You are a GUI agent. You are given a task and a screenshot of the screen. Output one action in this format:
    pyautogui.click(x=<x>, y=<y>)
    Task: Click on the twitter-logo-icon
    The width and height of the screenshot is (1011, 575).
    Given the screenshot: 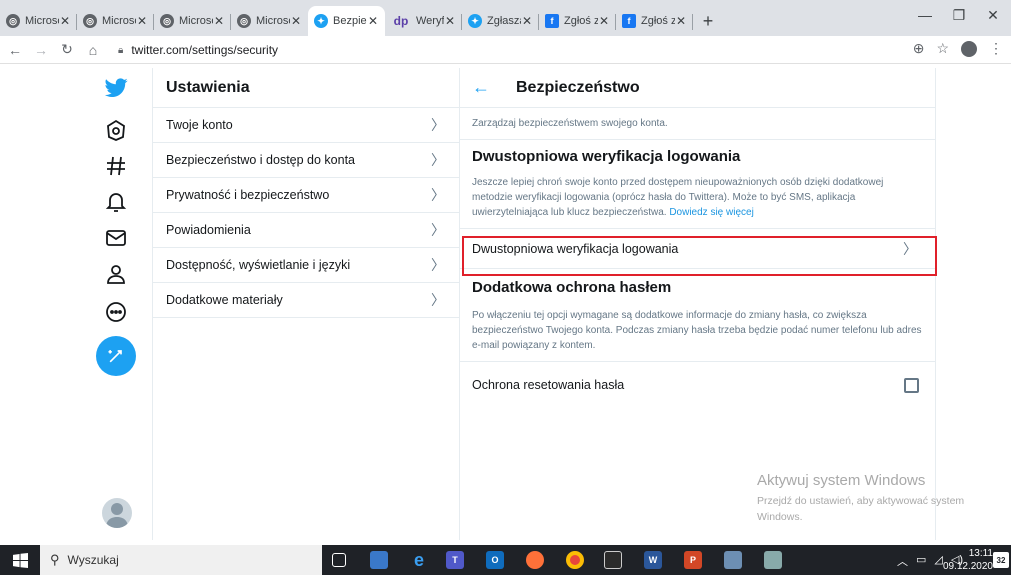 What is the action you would take?
    pyautogui.click(x=116, y=88)
    